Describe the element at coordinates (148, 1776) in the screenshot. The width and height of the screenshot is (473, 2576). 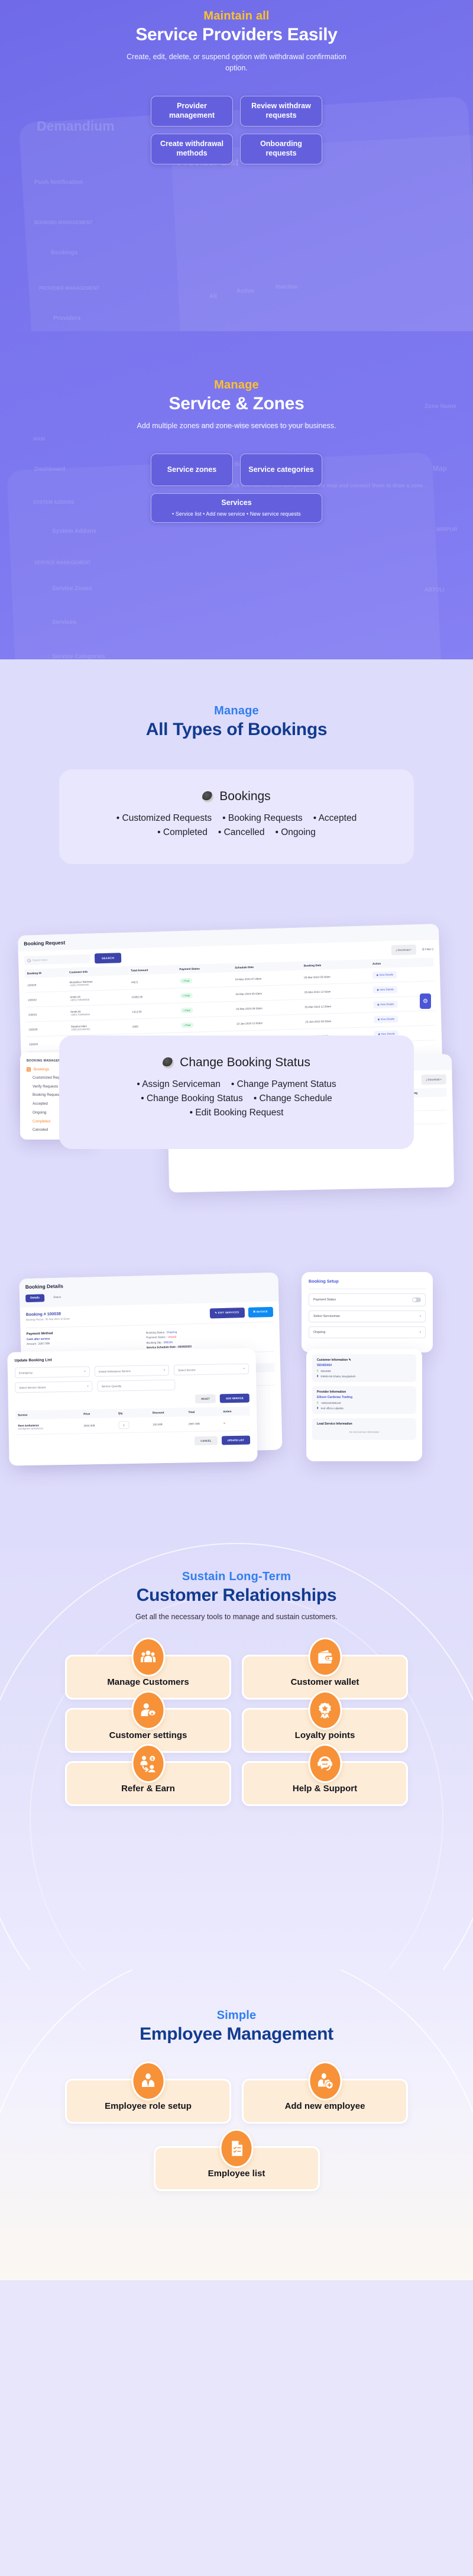
I see `card-refer-and-earn: $ Refer & Earn` at that location.